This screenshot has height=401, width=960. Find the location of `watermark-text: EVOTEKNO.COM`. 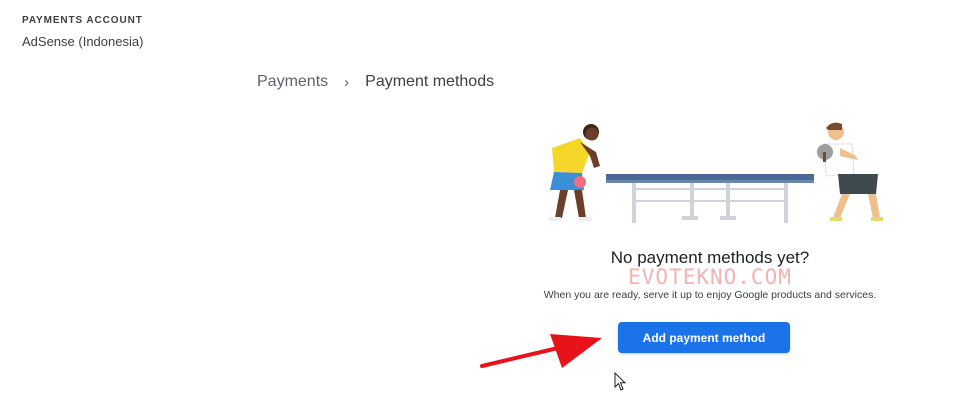

watermark-text: EVOTEKNO.COM is located at coordinates (710, 277).